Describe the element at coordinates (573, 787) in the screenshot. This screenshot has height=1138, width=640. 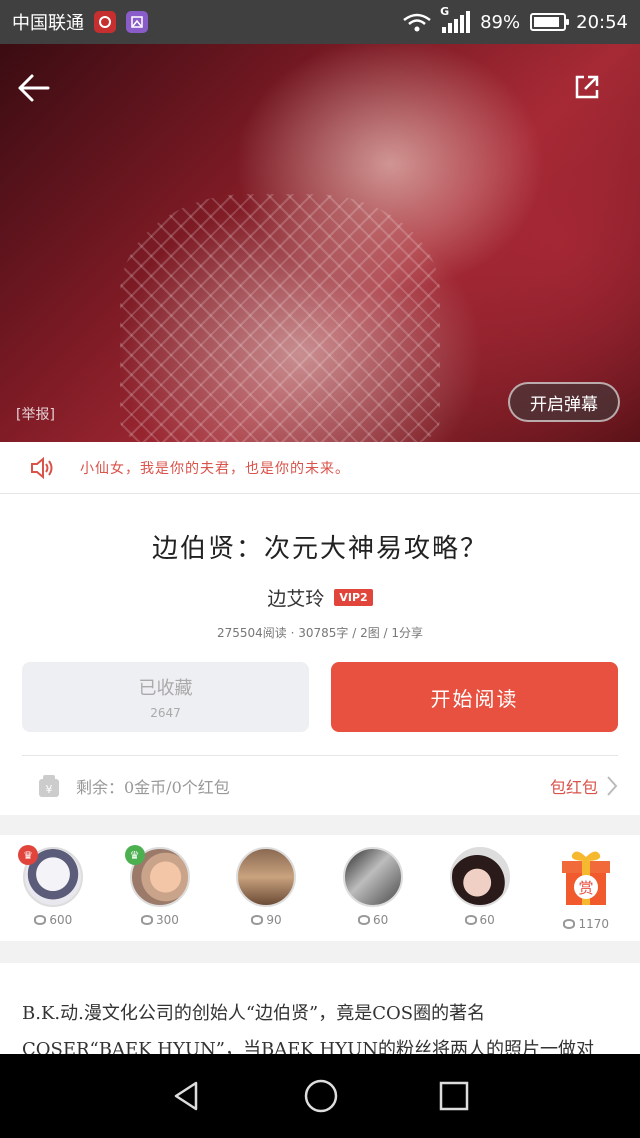
I see `redpacket-label: 包红包` at that location.